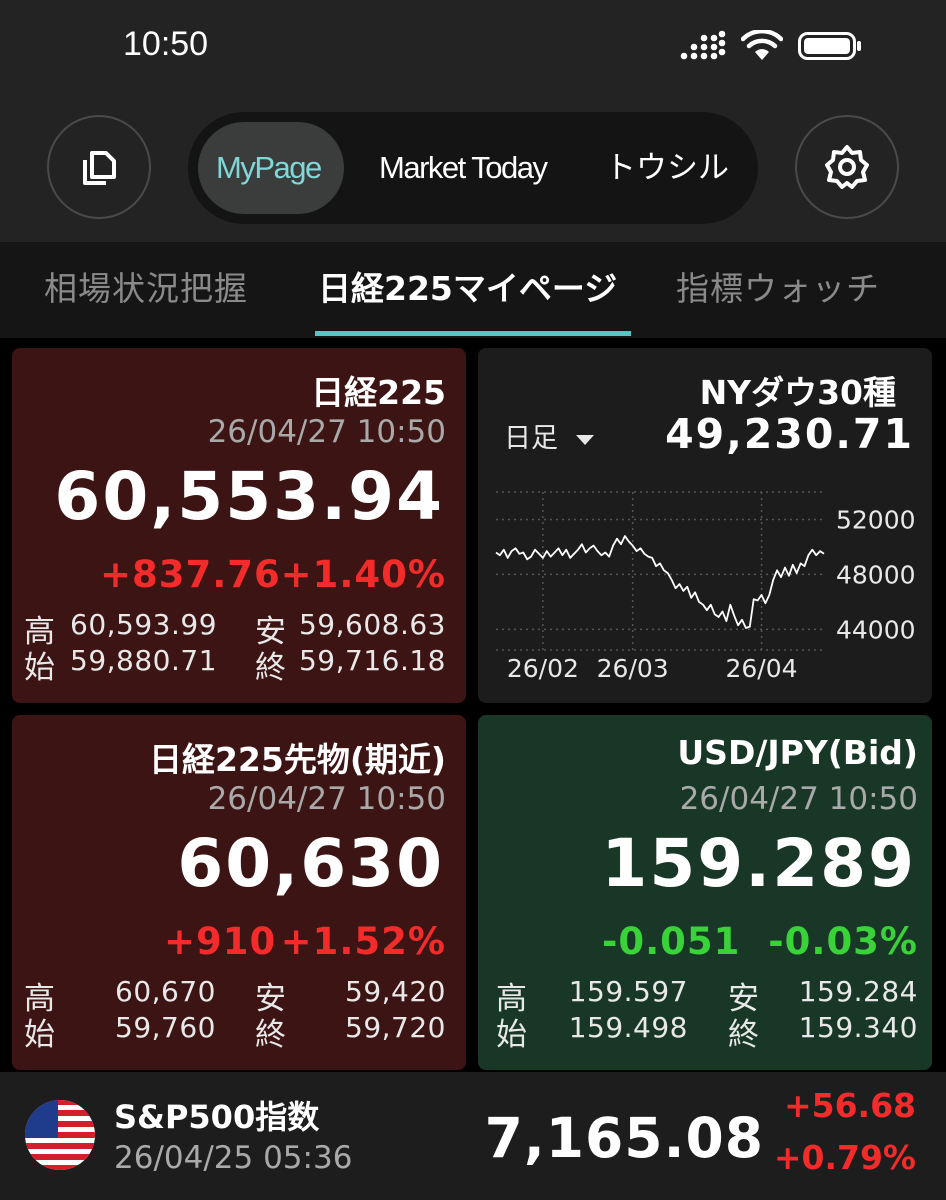  What do you see at coordinates (628, 1027) in the screenshot?
I see `open-value: 159.498` at bounding box center [628, 1027].